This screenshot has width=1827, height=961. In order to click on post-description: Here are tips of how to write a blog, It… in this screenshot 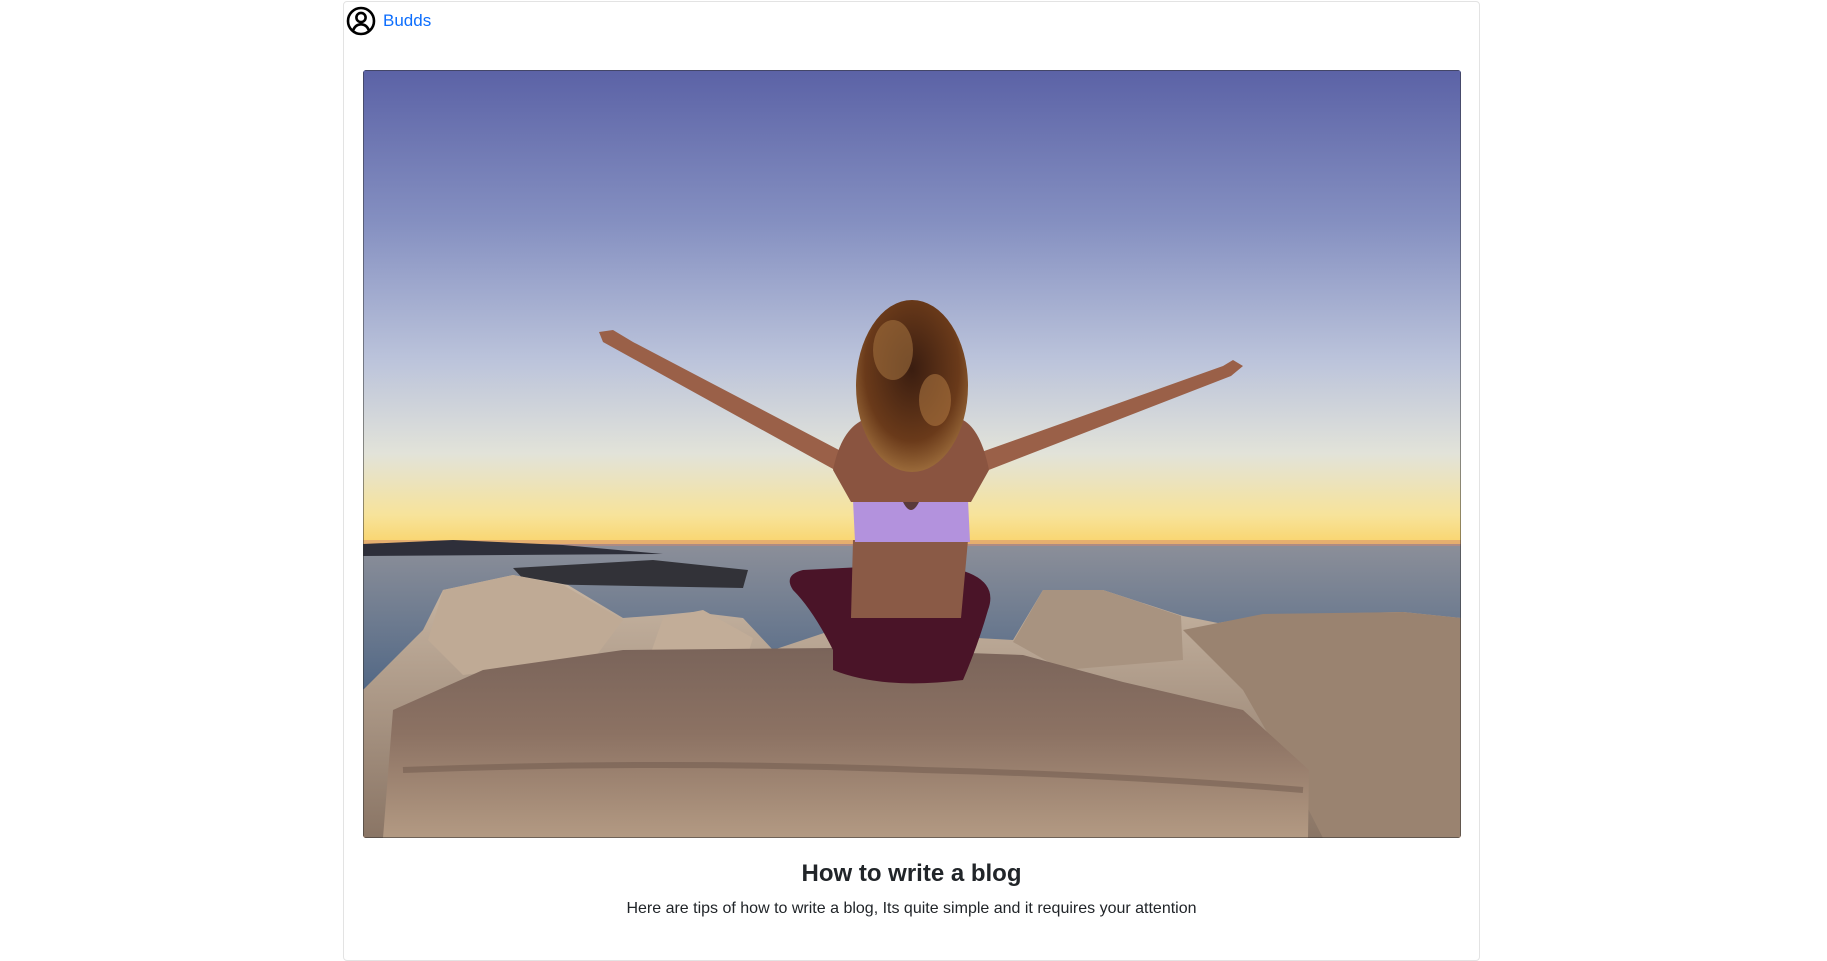, I will do `click(911, 908)`.